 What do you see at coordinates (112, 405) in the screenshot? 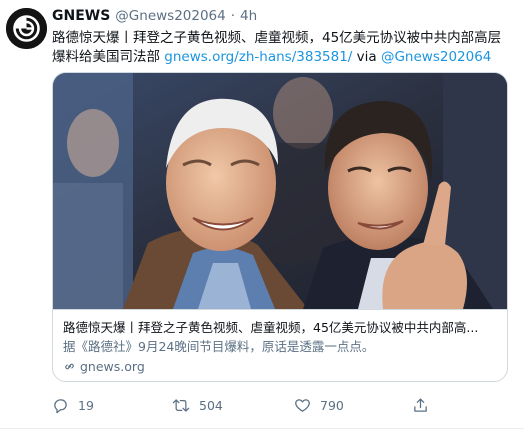
I see `reply-button: 19` at bounding box center [112, 405].